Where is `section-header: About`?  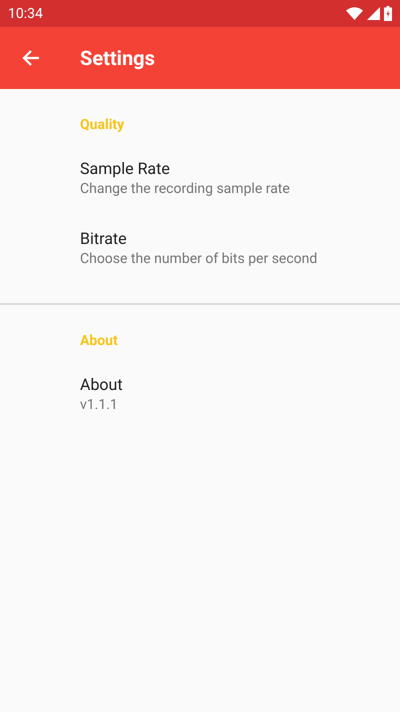
section-header: About is located at coordinates (99, 341).